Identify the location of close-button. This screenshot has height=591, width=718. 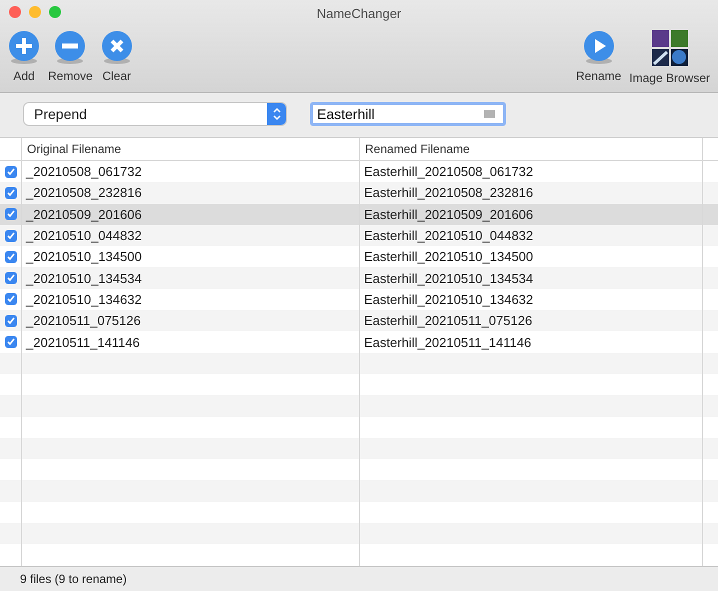
(15, 12).